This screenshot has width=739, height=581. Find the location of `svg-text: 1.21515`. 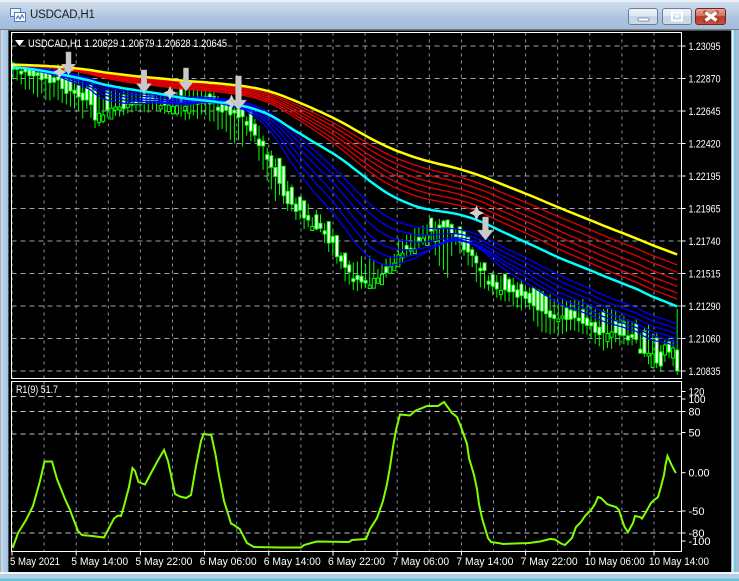

svg-text: 1.21515 is located at coordinates (705, 275).